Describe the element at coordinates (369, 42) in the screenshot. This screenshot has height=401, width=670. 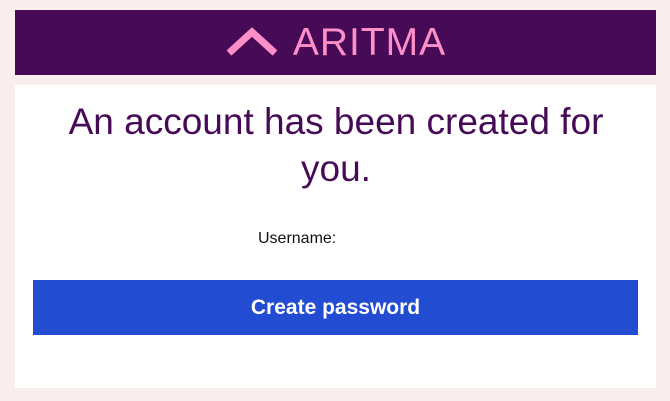
I see `brand-name: ARITMA` at that location.